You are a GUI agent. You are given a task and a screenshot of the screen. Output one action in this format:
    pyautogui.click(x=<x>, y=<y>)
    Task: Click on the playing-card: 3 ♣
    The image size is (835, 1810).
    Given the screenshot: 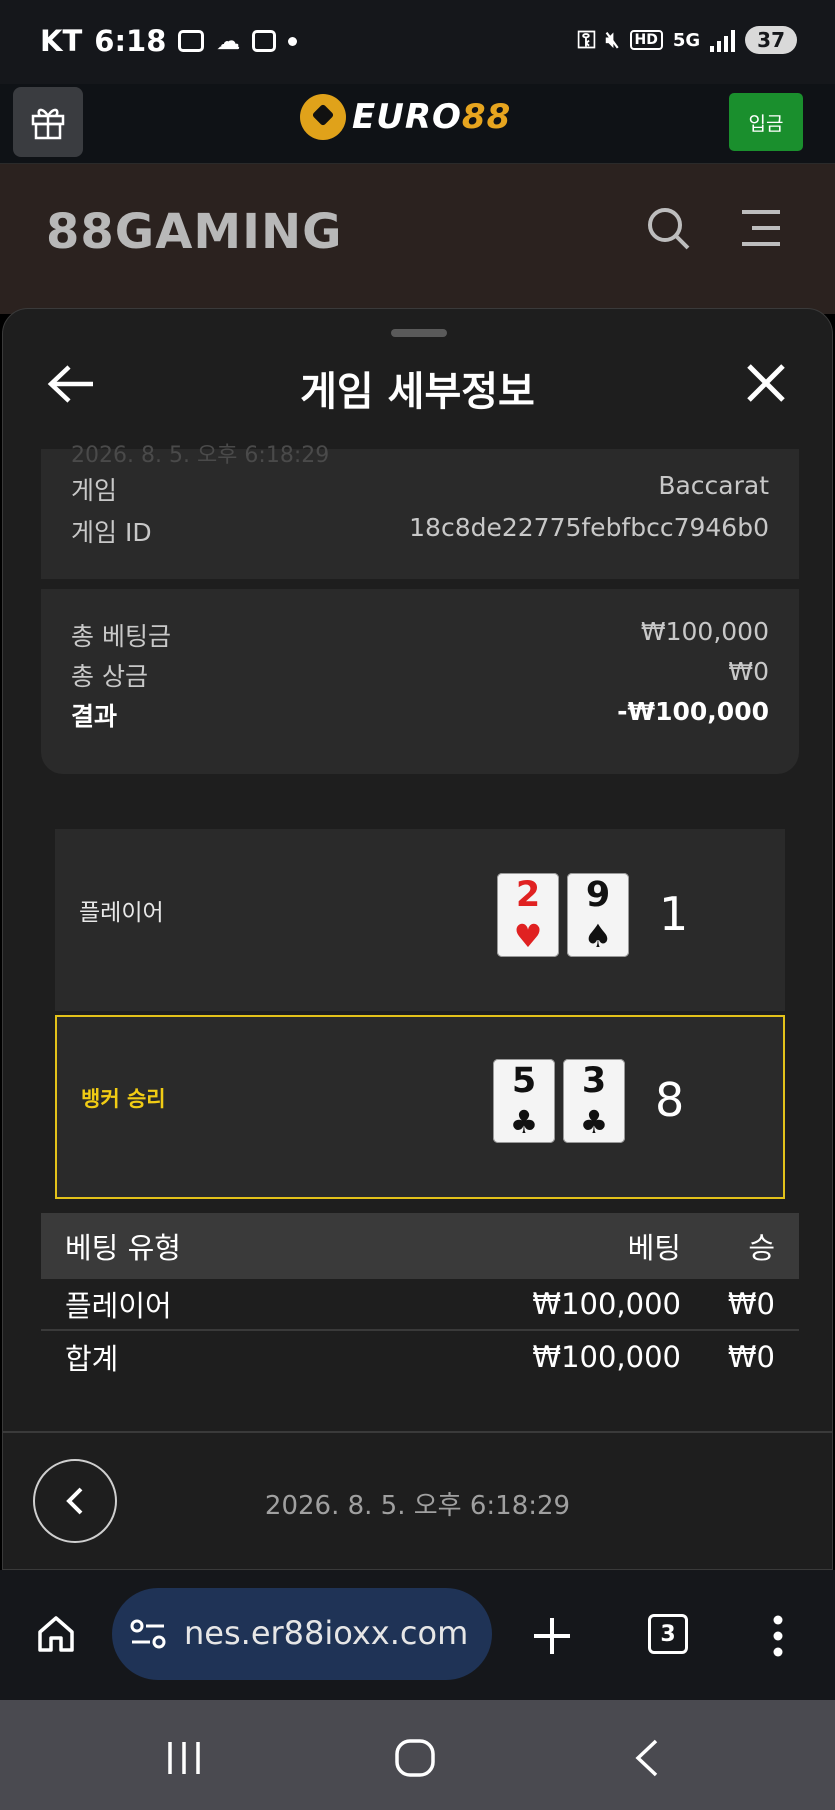 What is the action you would take?
    pyautogui.click(x=594, y=1101)
    